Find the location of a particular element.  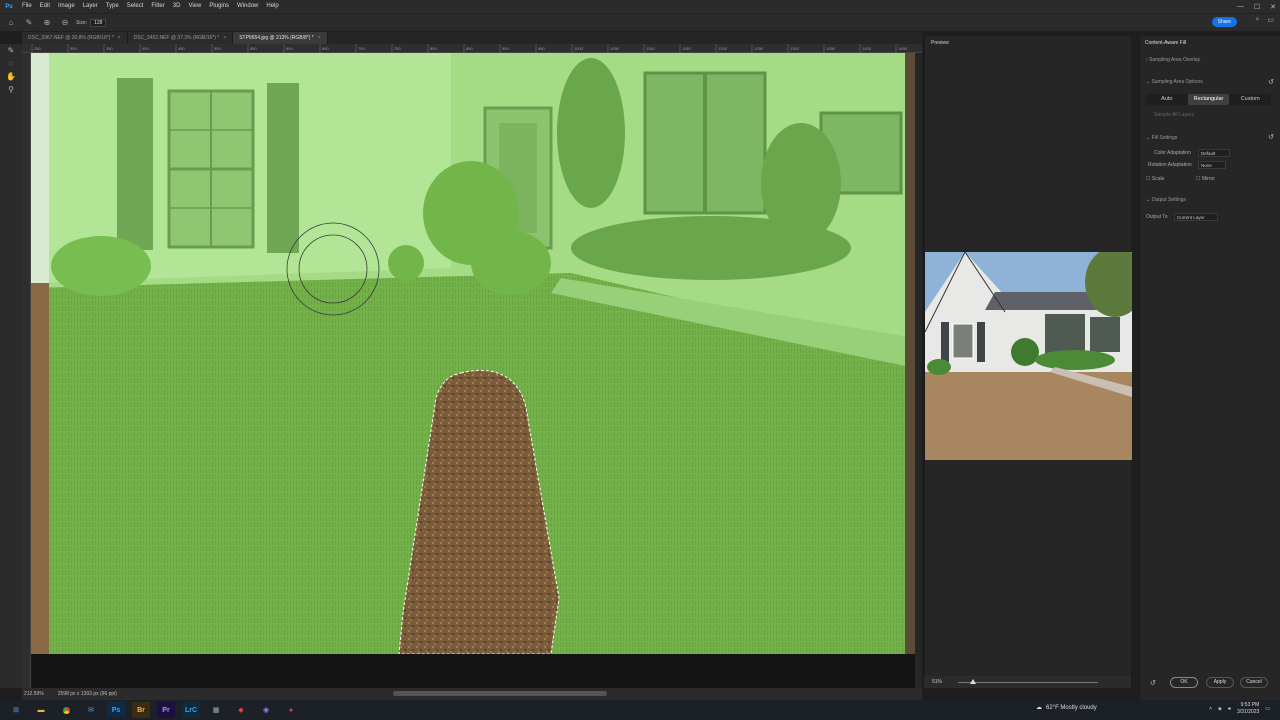

top-right-icons: ⌕ ▭ is located at coordinates (1264, 20).